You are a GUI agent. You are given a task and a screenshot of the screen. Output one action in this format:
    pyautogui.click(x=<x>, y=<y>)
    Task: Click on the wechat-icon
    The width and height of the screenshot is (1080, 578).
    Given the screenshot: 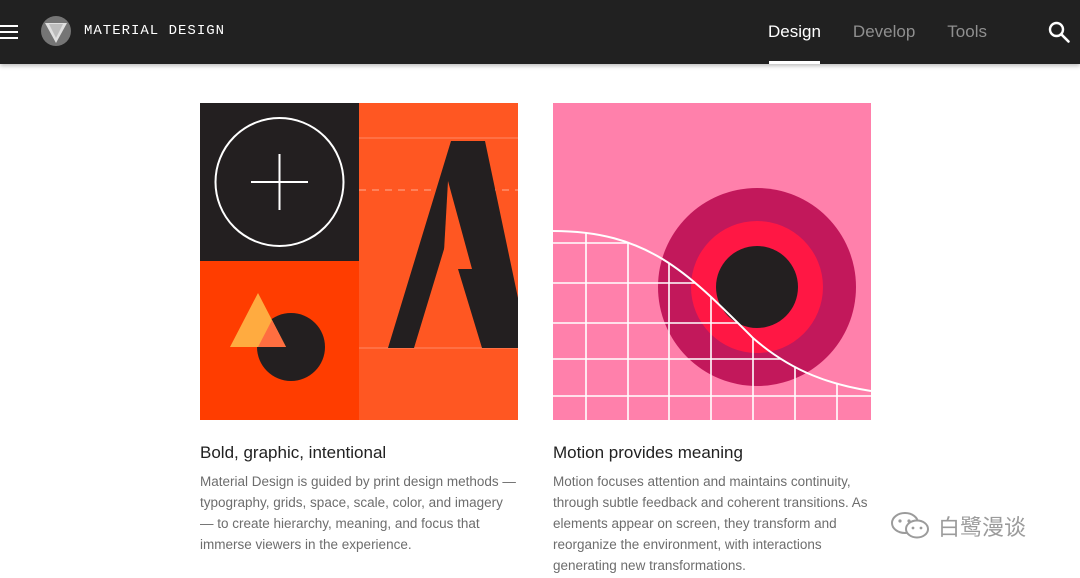 What is the action you would take?
    pyautogui.click(x=910, y=525)
    